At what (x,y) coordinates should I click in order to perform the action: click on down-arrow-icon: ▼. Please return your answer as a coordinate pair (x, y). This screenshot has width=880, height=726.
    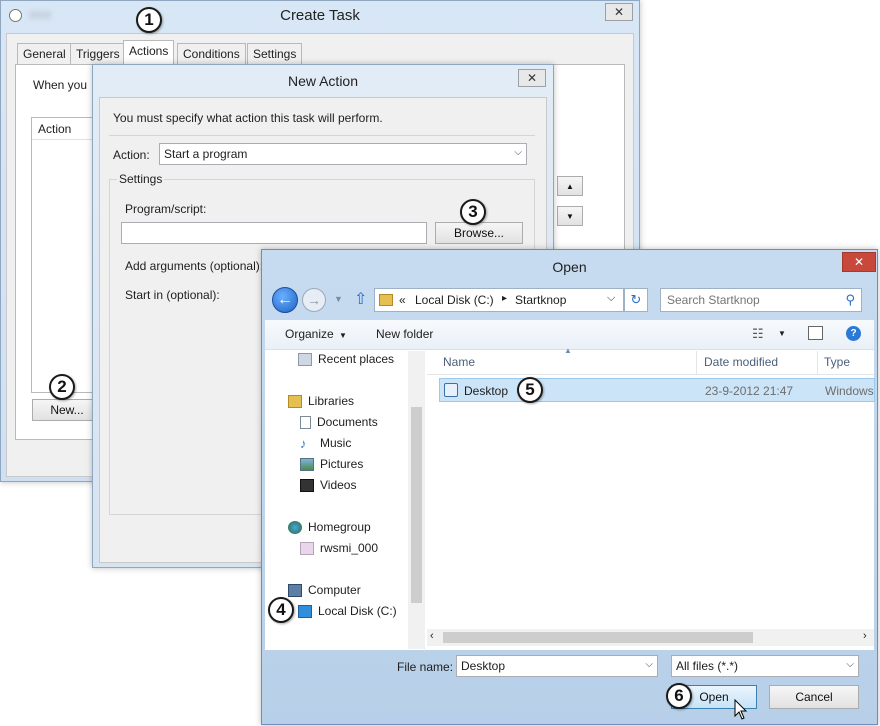
    Looking at the image, I should click on (570, 216).